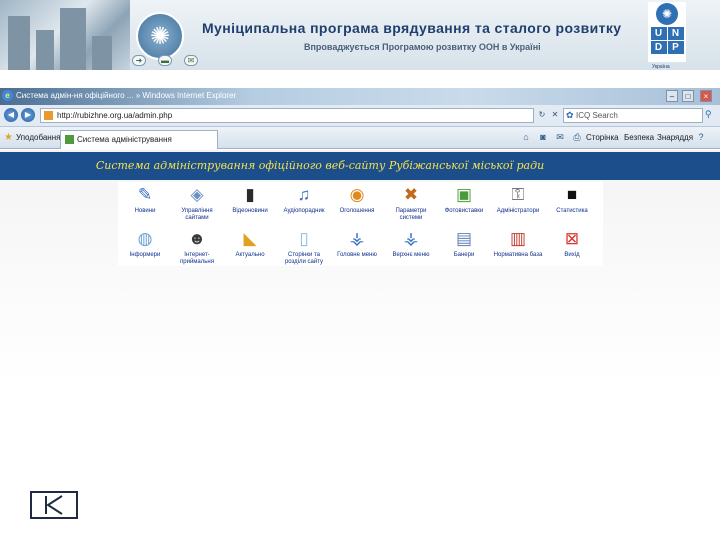  I want to click on page-menu: Сторінка, so click(602, 137).